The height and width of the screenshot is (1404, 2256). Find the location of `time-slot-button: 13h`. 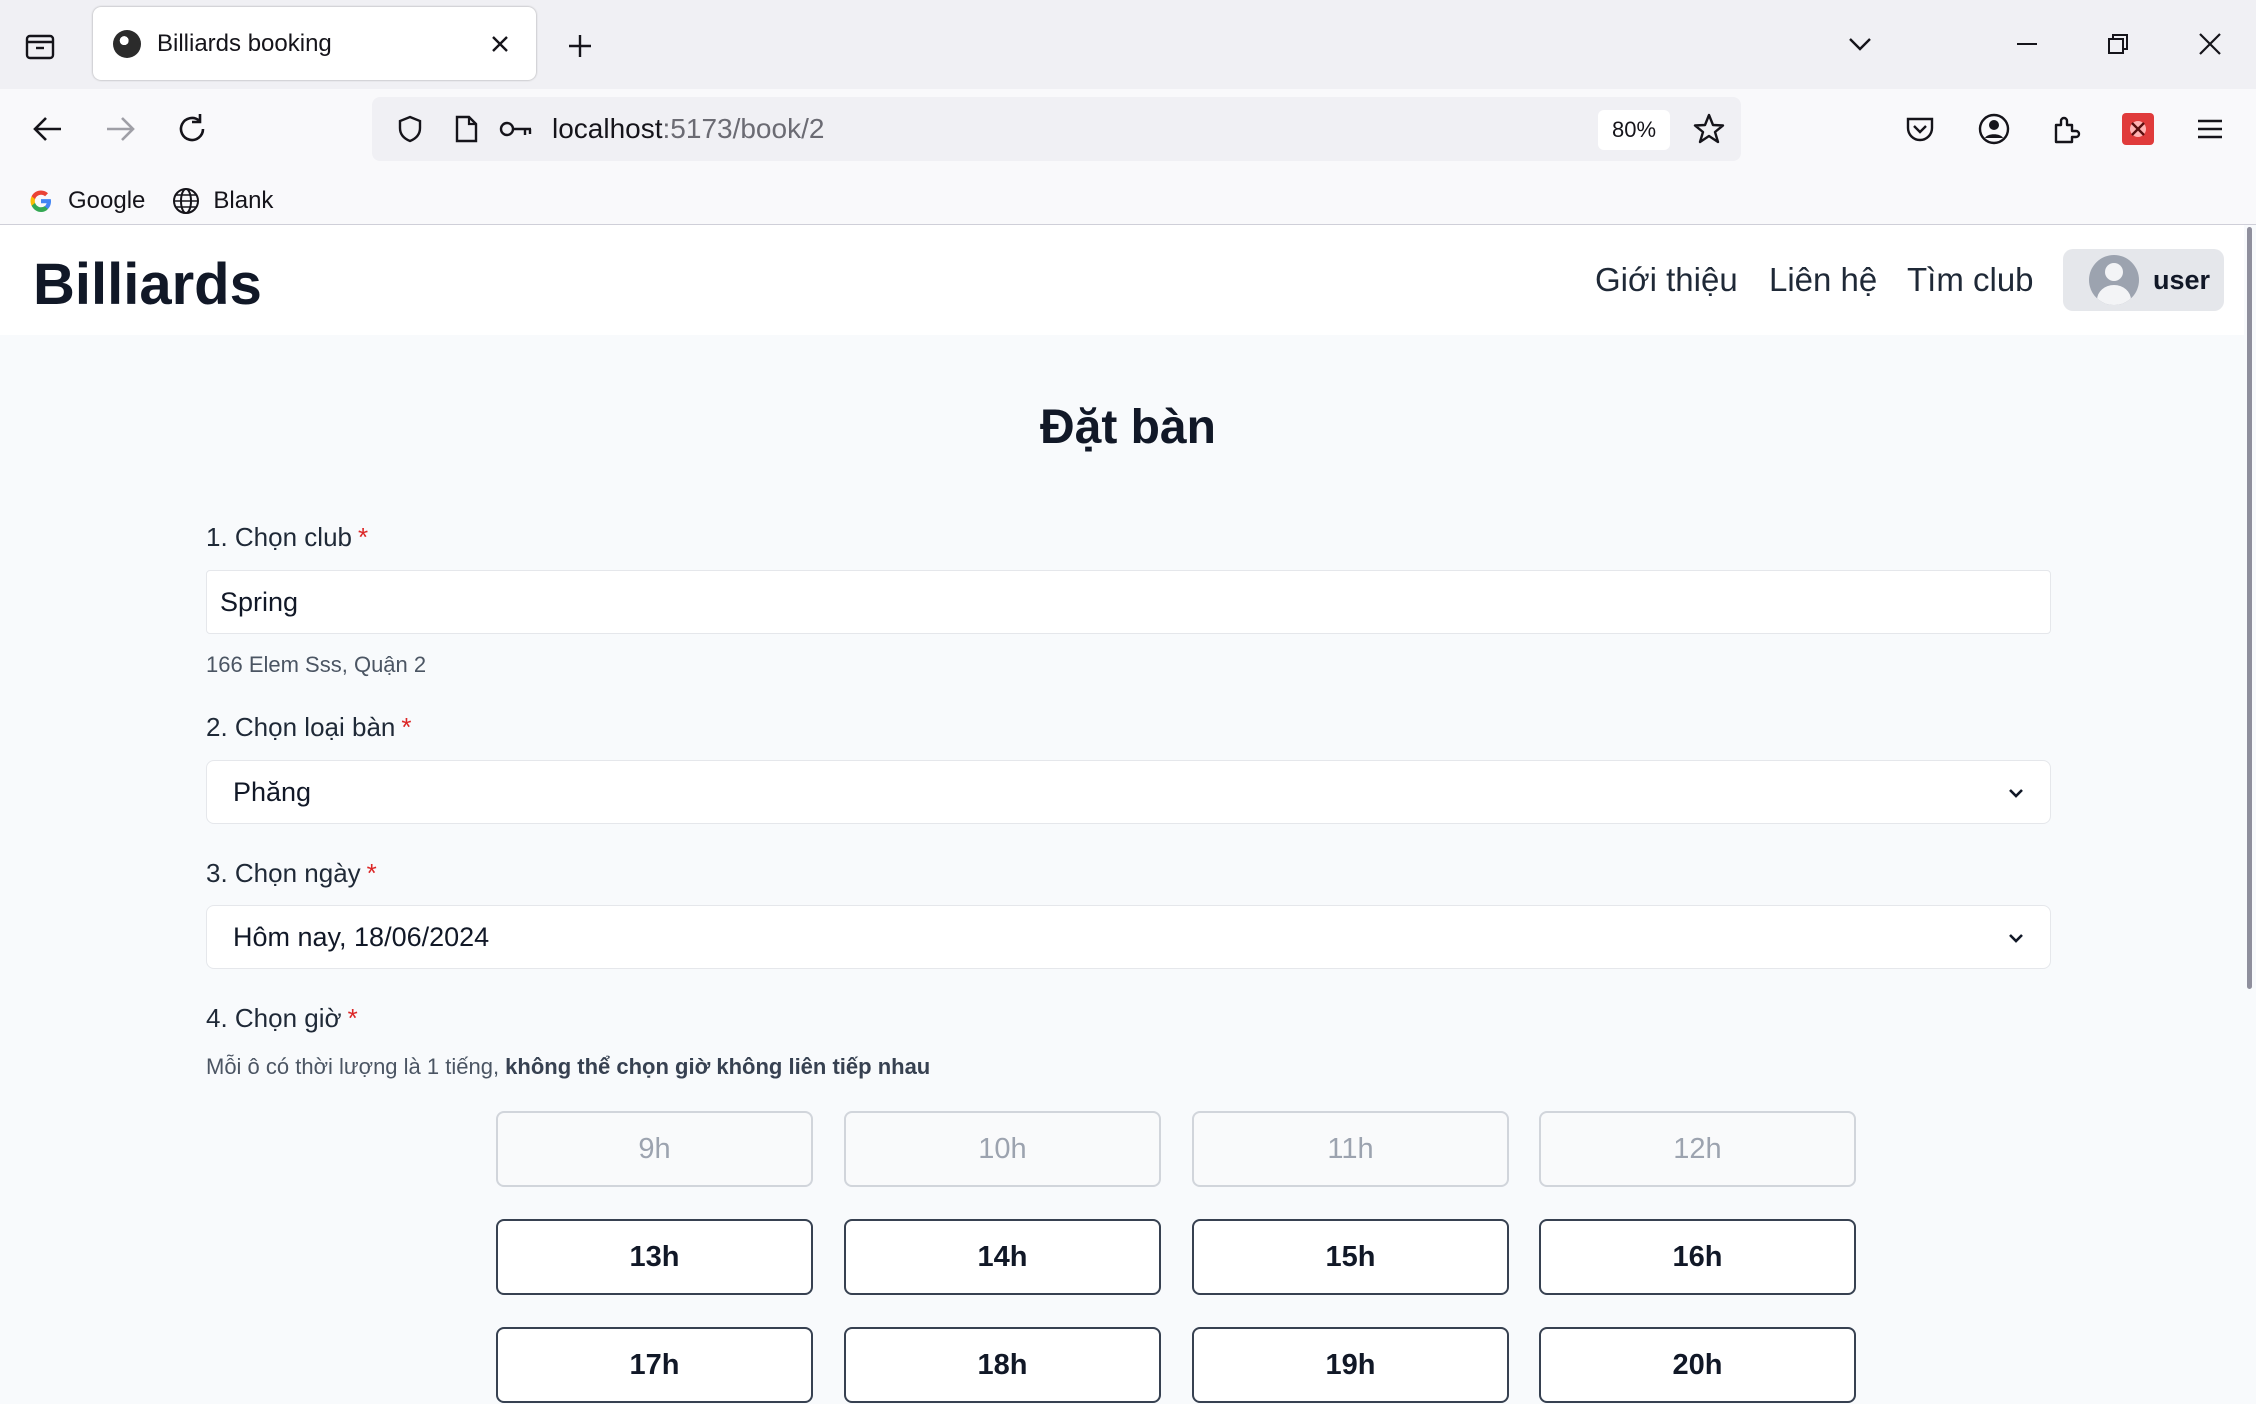

time-slot-button: 13h is located at coordinates (654, 1257).